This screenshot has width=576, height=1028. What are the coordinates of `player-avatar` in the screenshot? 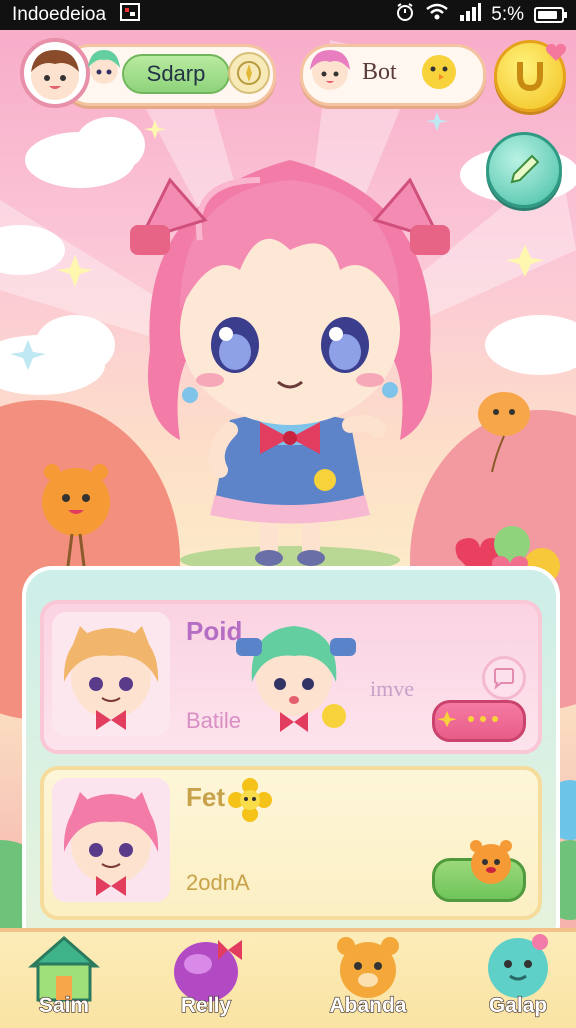 It's located at (55, 73).